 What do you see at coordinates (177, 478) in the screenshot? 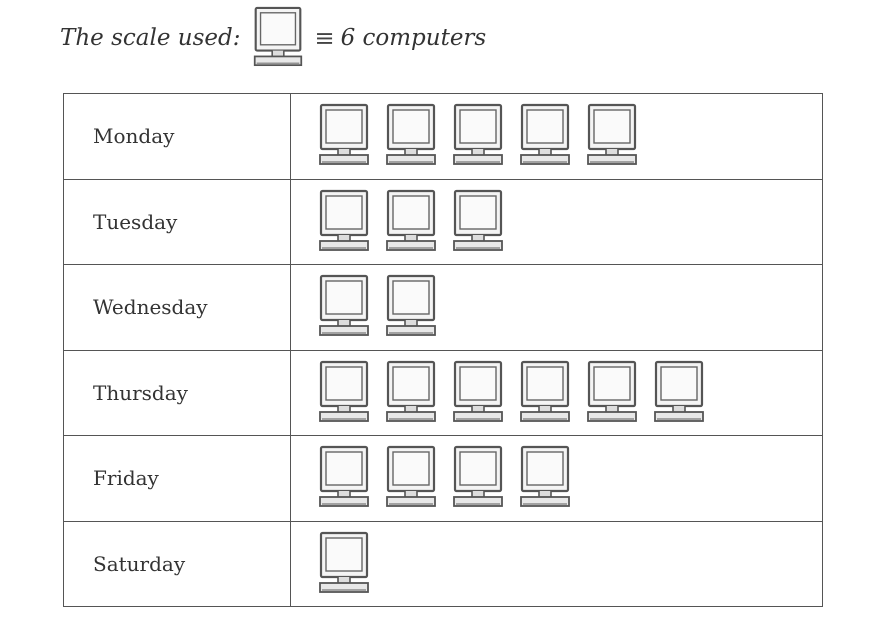
I see `day-label: Friday` at bounding box center [177, 478].